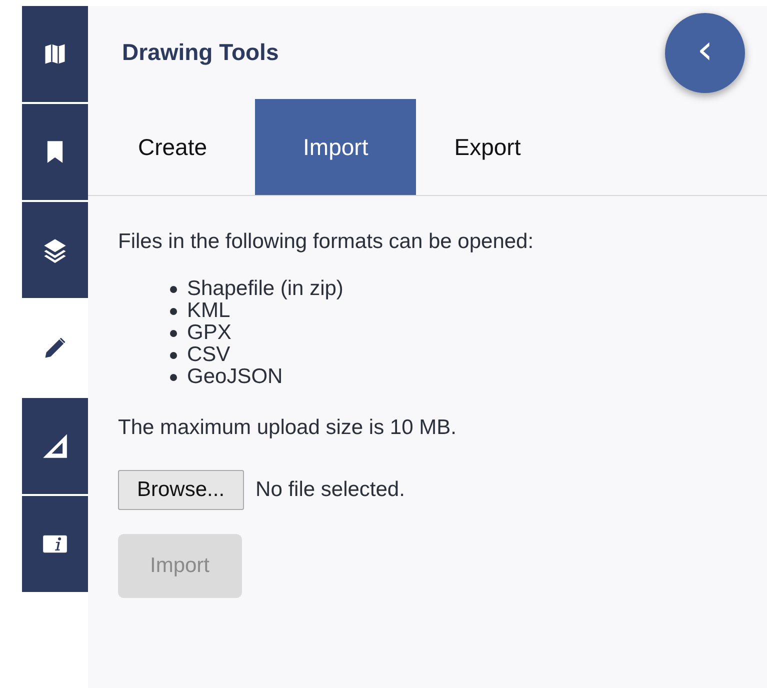 Image resolution: width=767 pixels, height=688 pixels. What do you see at coordinates (209, 333) in the screenshot?
I see `format-item: GPX` at bounding box center [209, 333].